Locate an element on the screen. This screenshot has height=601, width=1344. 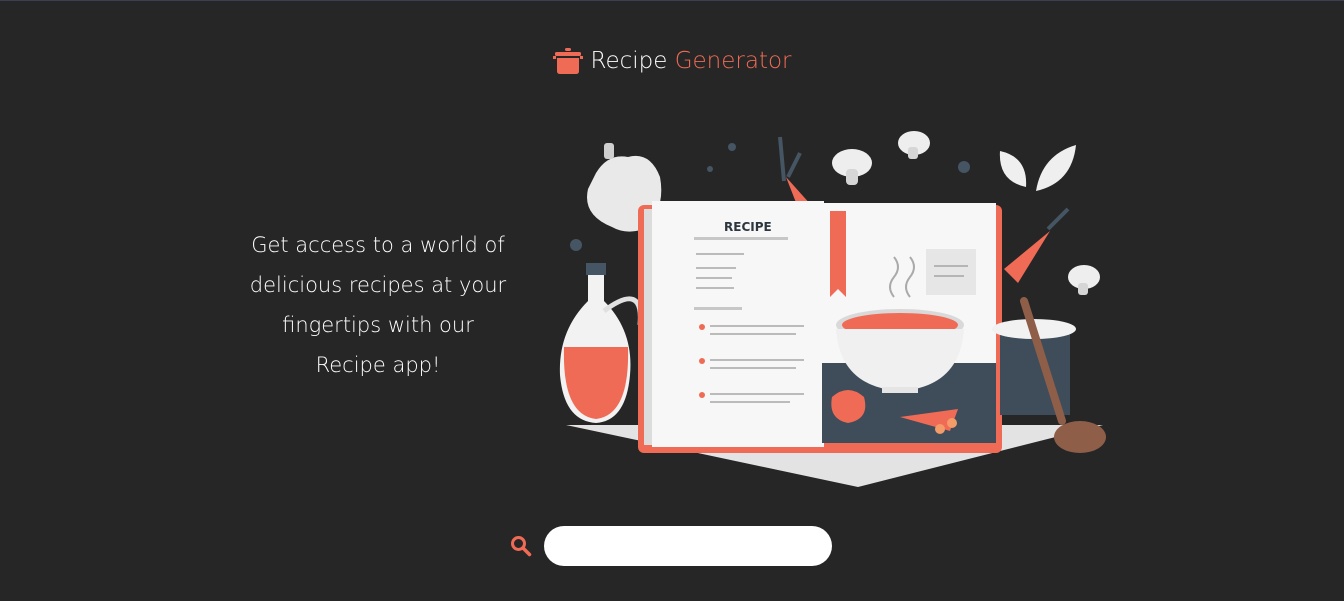
app-title: Recipe Generator is located at coordinates (691, 61).